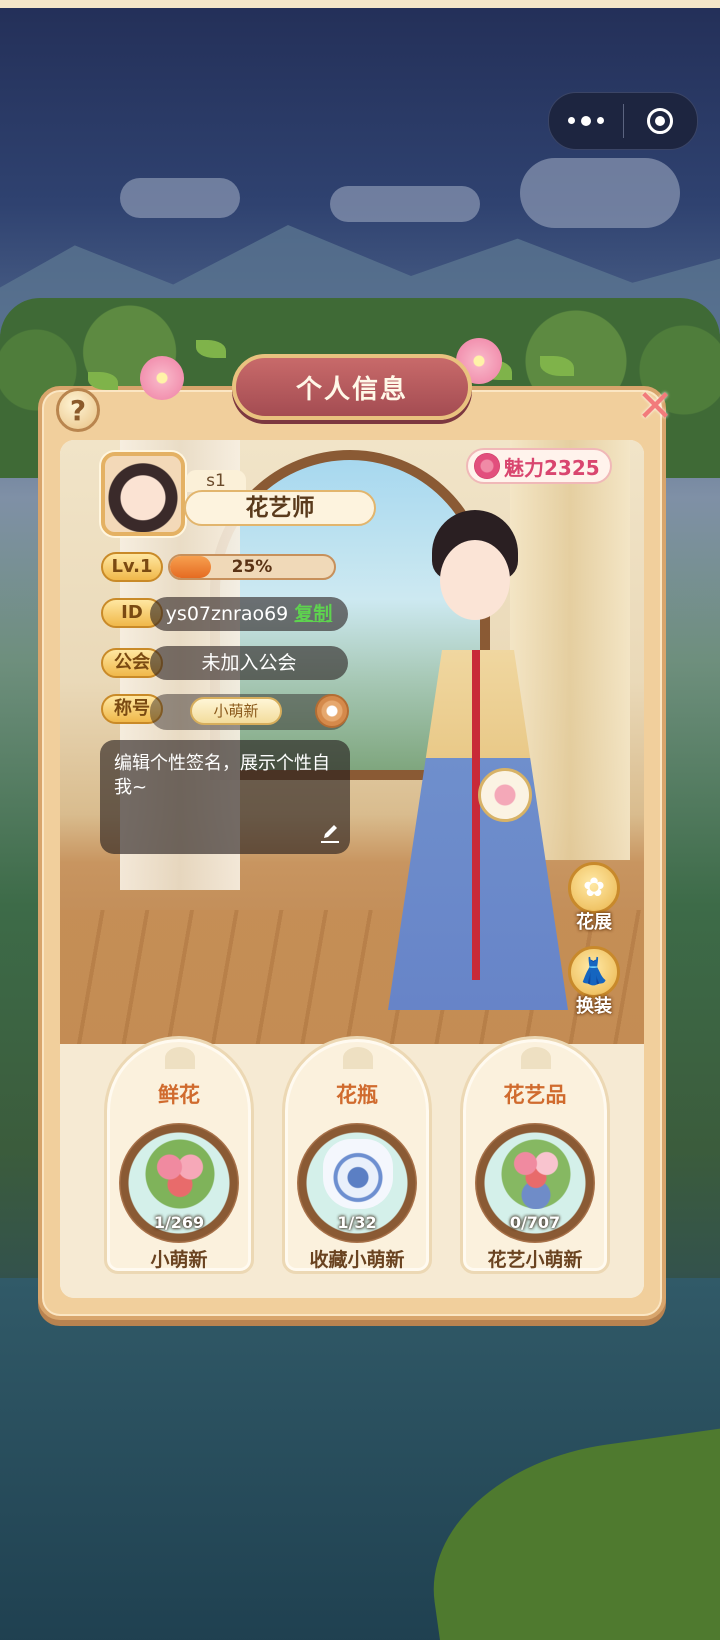 This screenshot has width=720, height=1640. What do you see at coordinates (487, 466) in the screenshot?
I see `rose-icon` at bounding box center [487, 466].